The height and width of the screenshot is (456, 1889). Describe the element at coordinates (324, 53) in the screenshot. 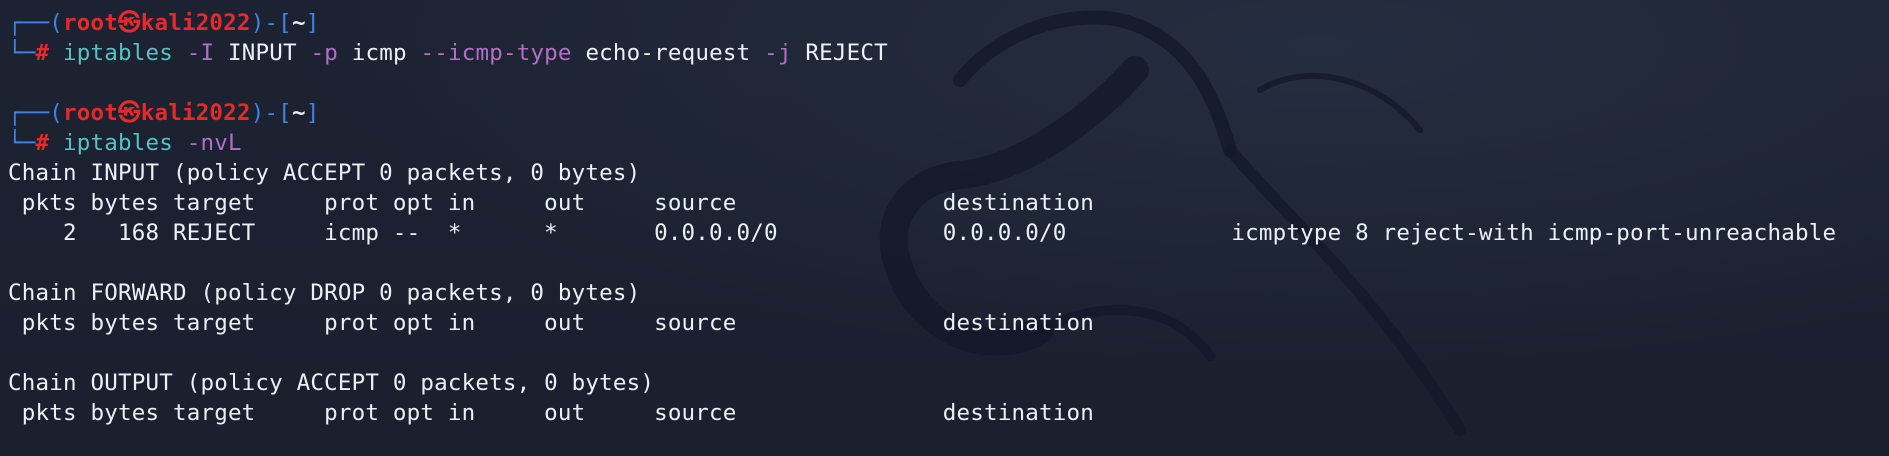

I see `command-option: -p` at that location.